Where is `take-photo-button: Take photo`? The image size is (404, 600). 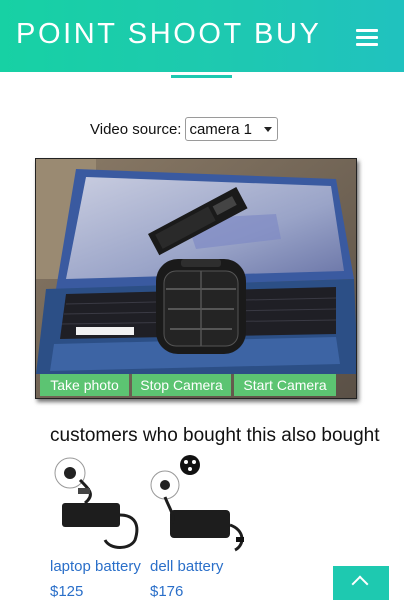 take-photo-button: Take photo is located at coordinates (84, 385).